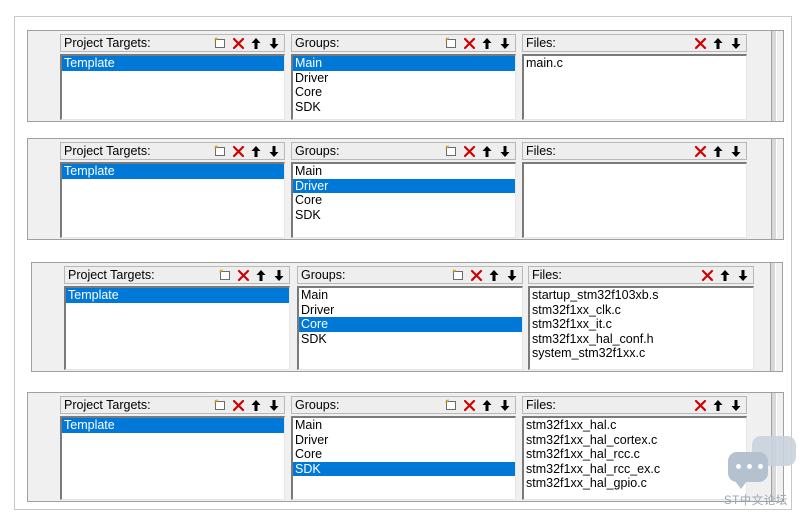  Describe the element at coordinates (641, 353) in the screenshot. I see `list-item: system_stm32f1xx.c` at that location.